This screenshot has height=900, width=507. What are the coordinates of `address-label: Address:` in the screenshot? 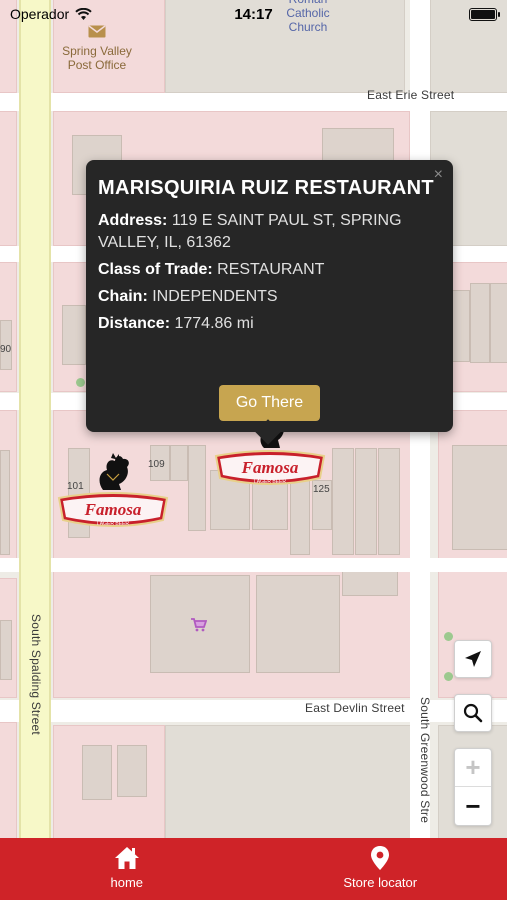 It's located at (133, 220).